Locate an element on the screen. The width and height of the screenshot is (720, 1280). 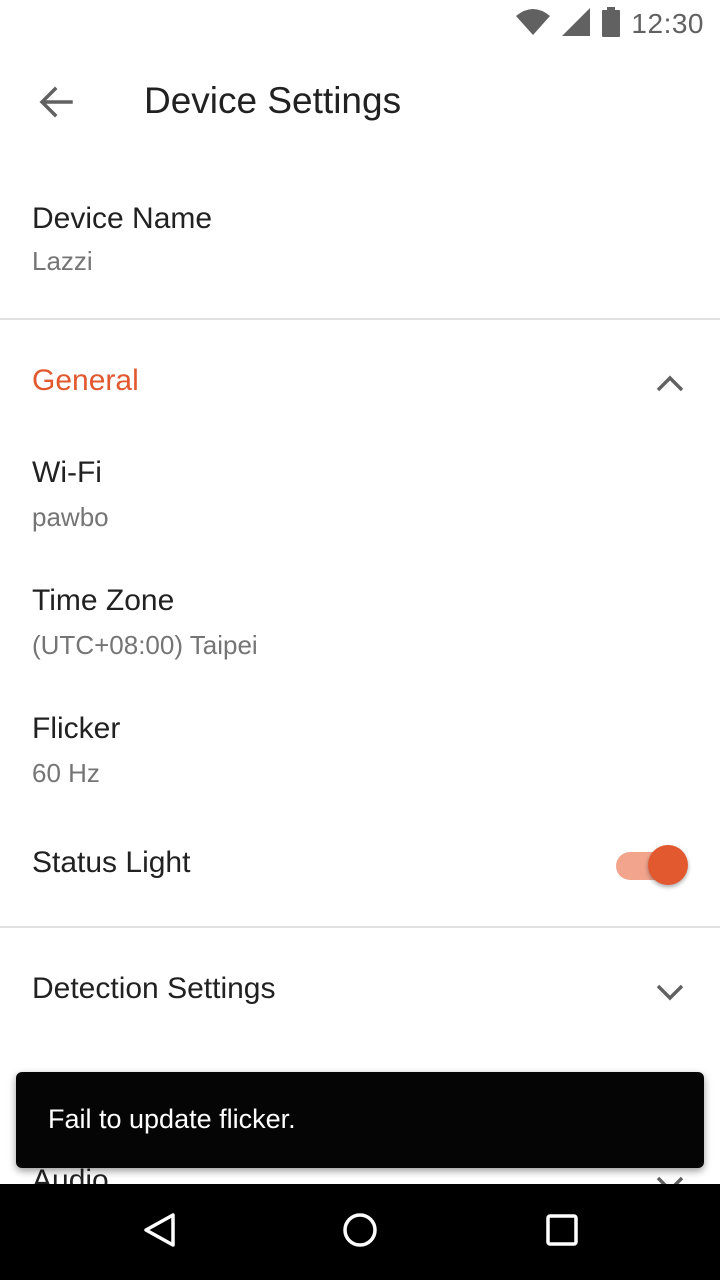
wifi-label: Wi-Fi is located at coordinates (67, 472).